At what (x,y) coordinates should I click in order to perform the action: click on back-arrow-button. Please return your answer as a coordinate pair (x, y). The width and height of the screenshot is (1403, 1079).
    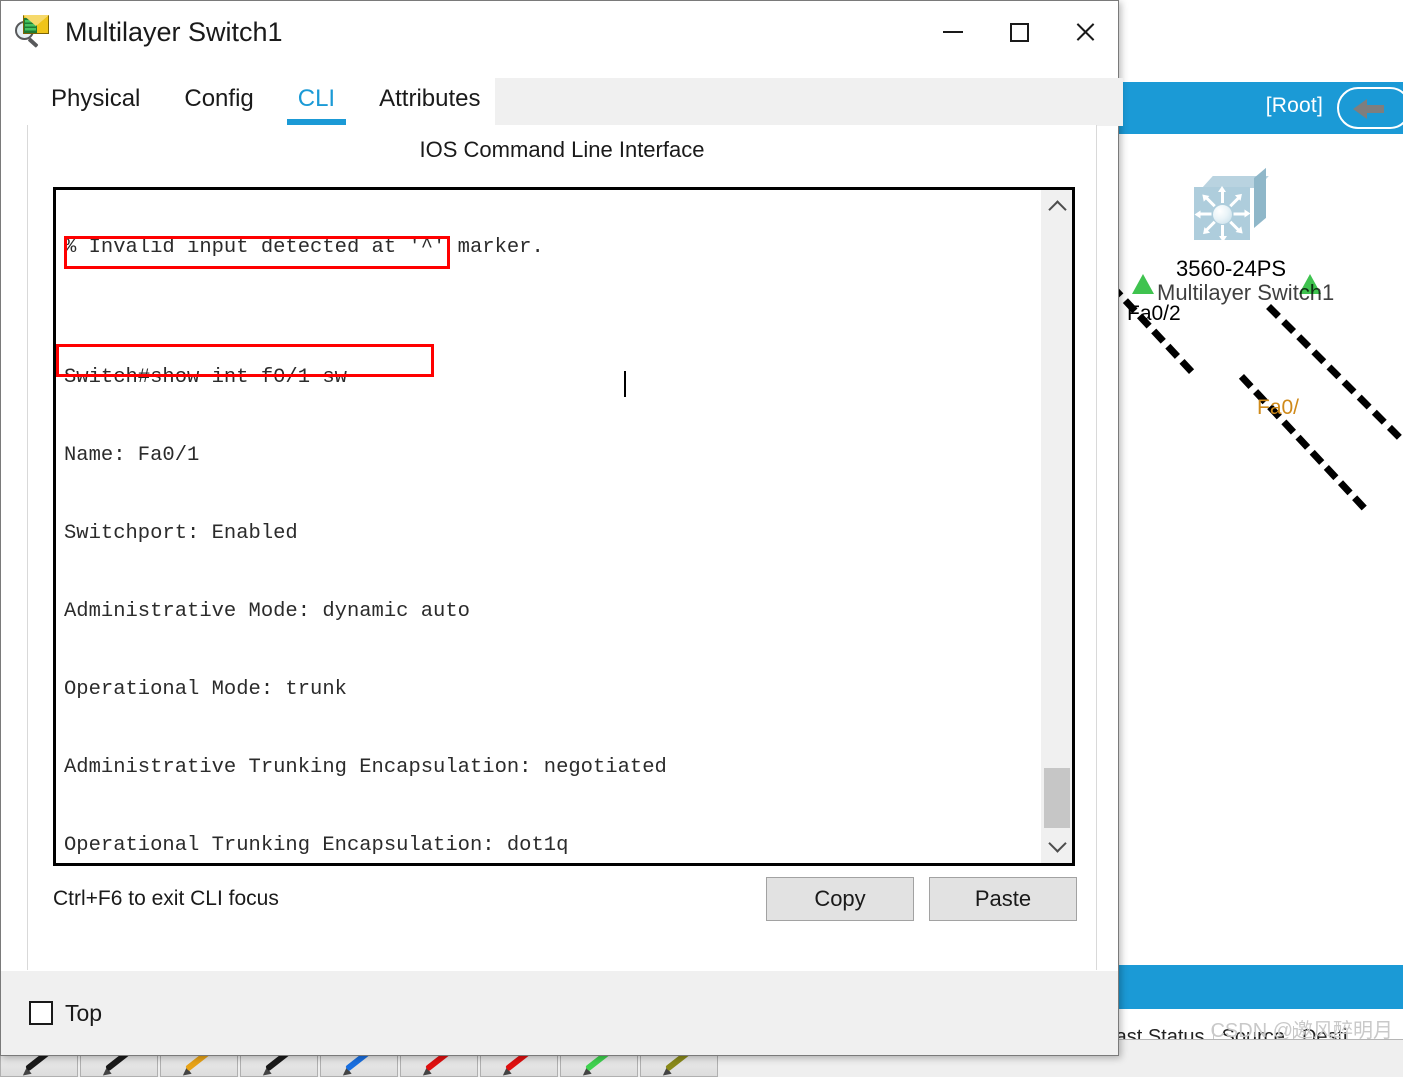
    Looking at the image, I should click on (1370, 108).